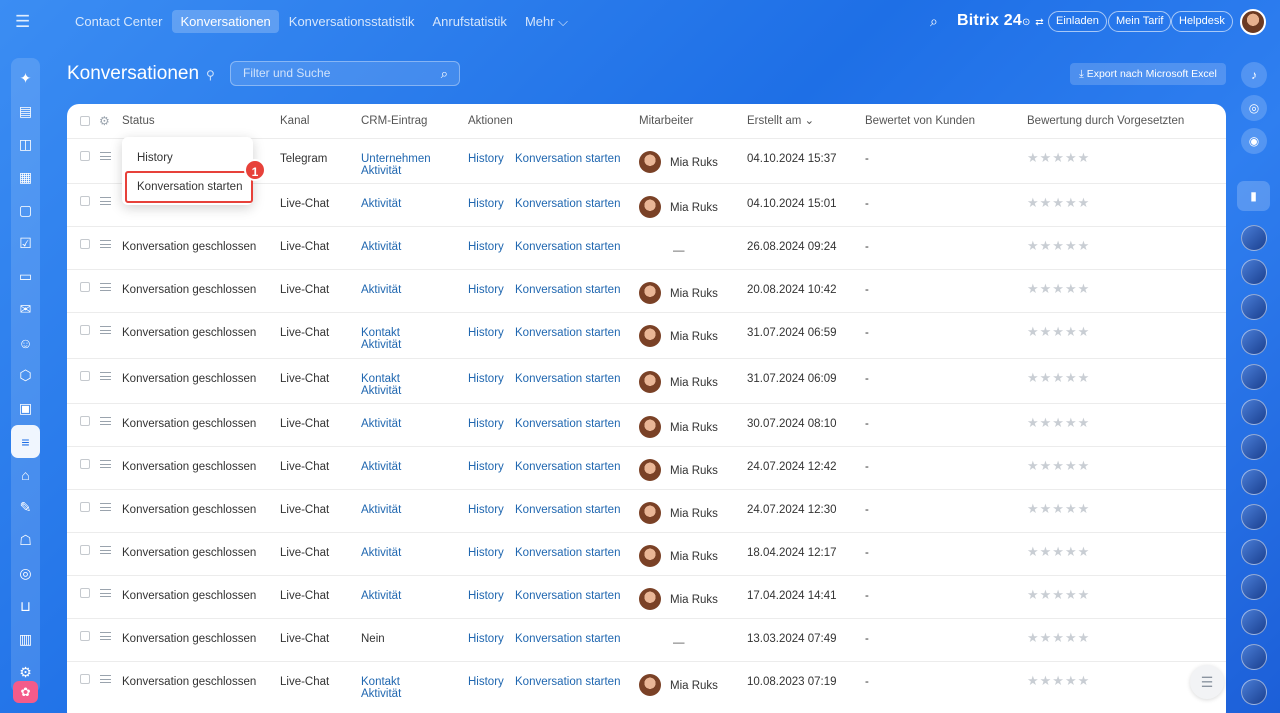 Image resolution: width=1280 pixels, height=713 pixels. Describe the element at coordinates (1254, 75) in the screenshot. I see `bell-icon: ♪` at that location.